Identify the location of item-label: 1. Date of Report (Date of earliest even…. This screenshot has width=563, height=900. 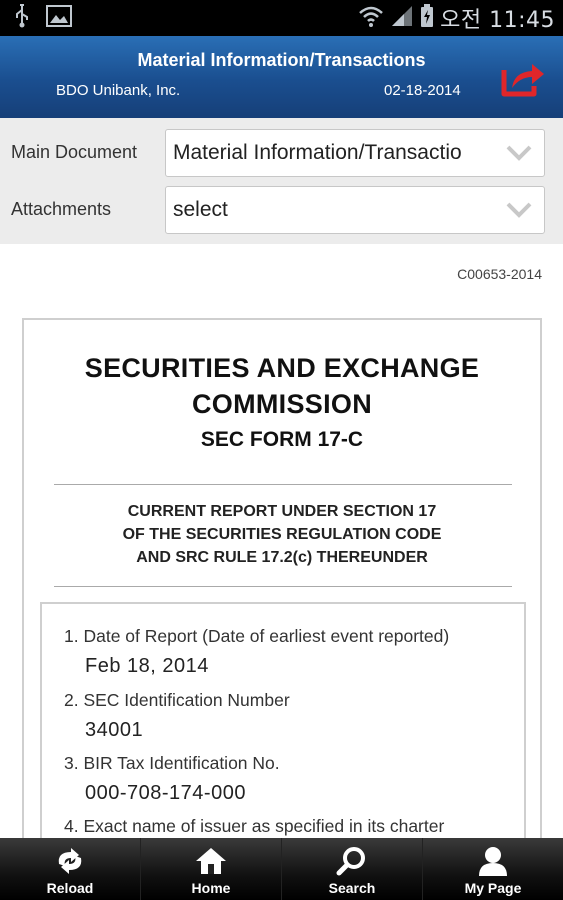
(257, 636).